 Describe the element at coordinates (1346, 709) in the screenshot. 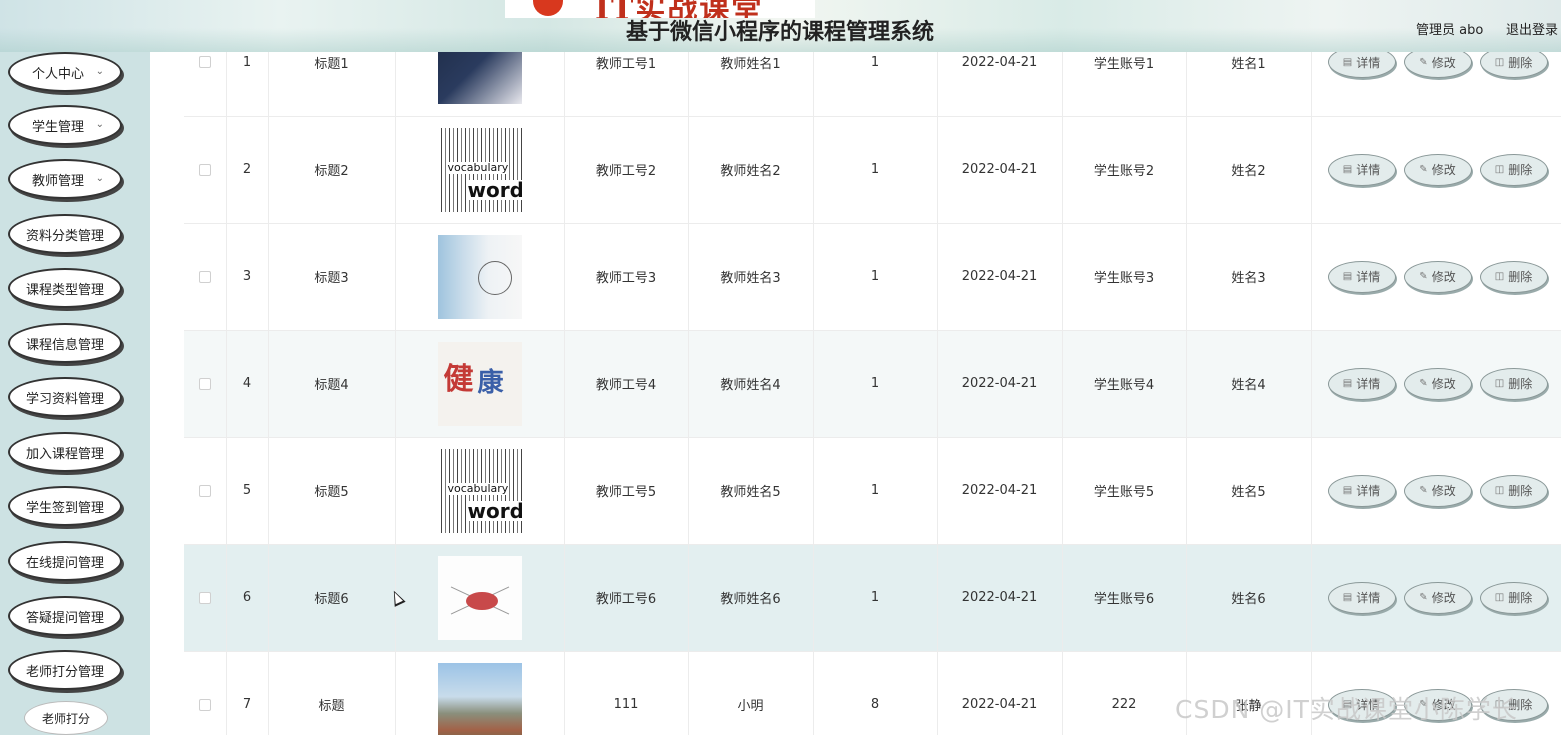

I see `watermark: CSDN @IT实战课堂小陈学长` at that location.